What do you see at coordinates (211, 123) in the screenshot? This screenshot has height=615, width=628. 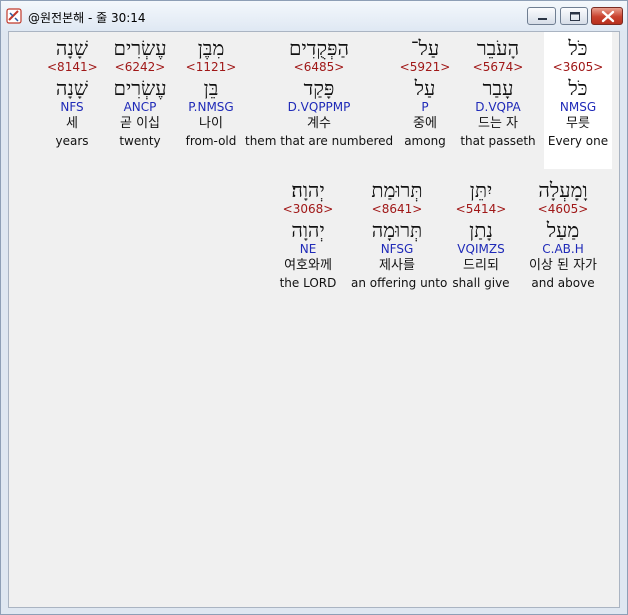 I see `korean-gloss: 나이` at bounding box center [211, 123].